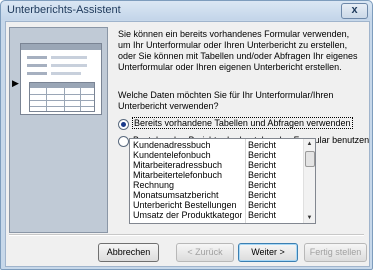 The height and width of the screenshot is (270, 373). Describe the element at coordinates (217, 145) in the screenshot. I see `list-item: Kundenadressbuch Bericht` at that location.